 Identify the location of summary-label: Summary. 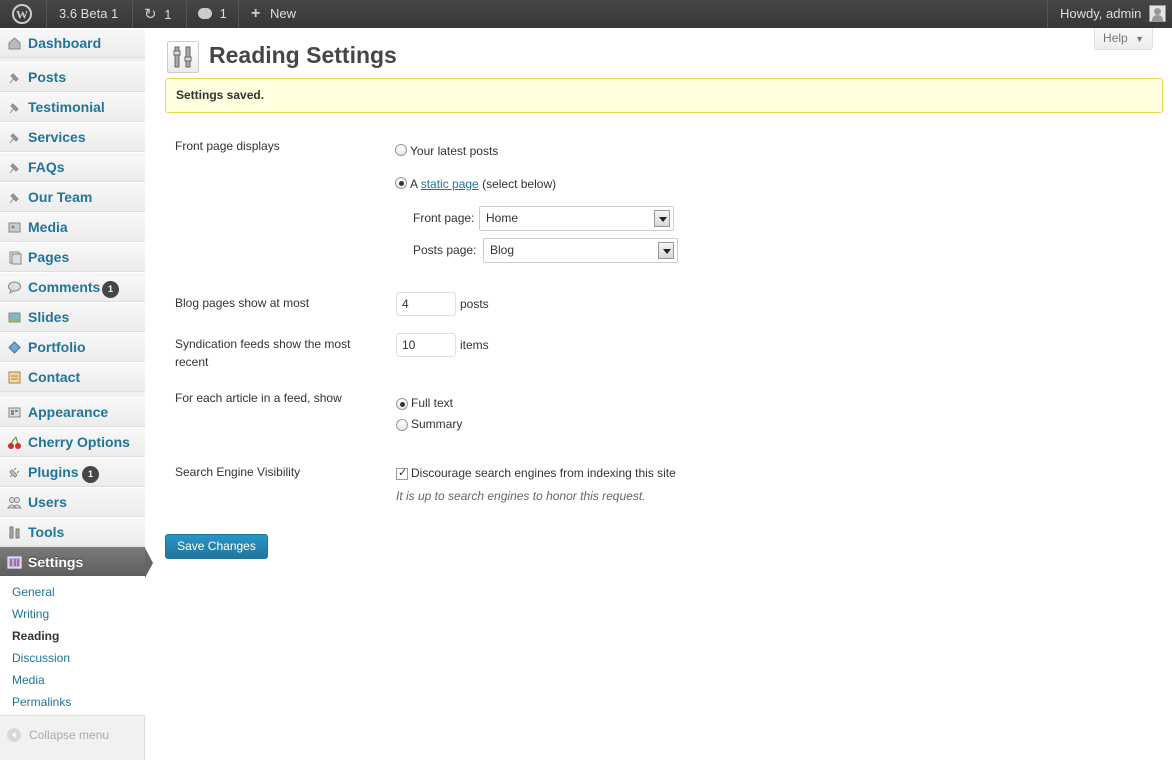
(436, 424).